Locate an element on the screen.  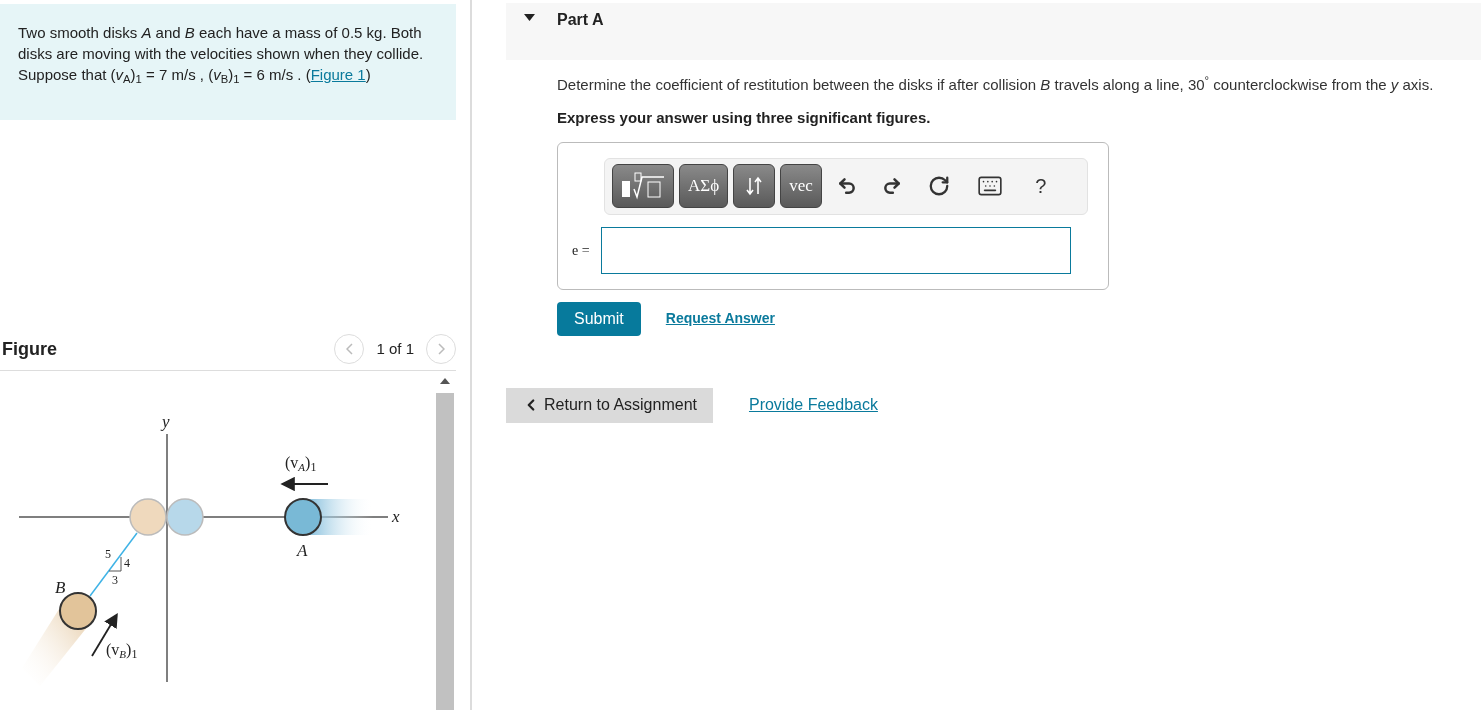
problem-text: Two smooth disks A and B each have a mass of 0.5 kg. Both disks are moving with the velocities shown when they collide. Suppose that (v$_{A}$)$_{1}$ = 7 m/s , (v$_{B}$)$_{1}$ = 6 m/s . (Figure 1) is located at coordinates (221, 54).